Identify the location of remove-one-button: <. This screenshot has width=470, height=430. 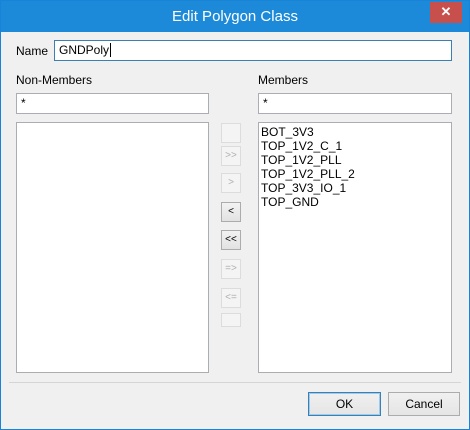
(231, 212).